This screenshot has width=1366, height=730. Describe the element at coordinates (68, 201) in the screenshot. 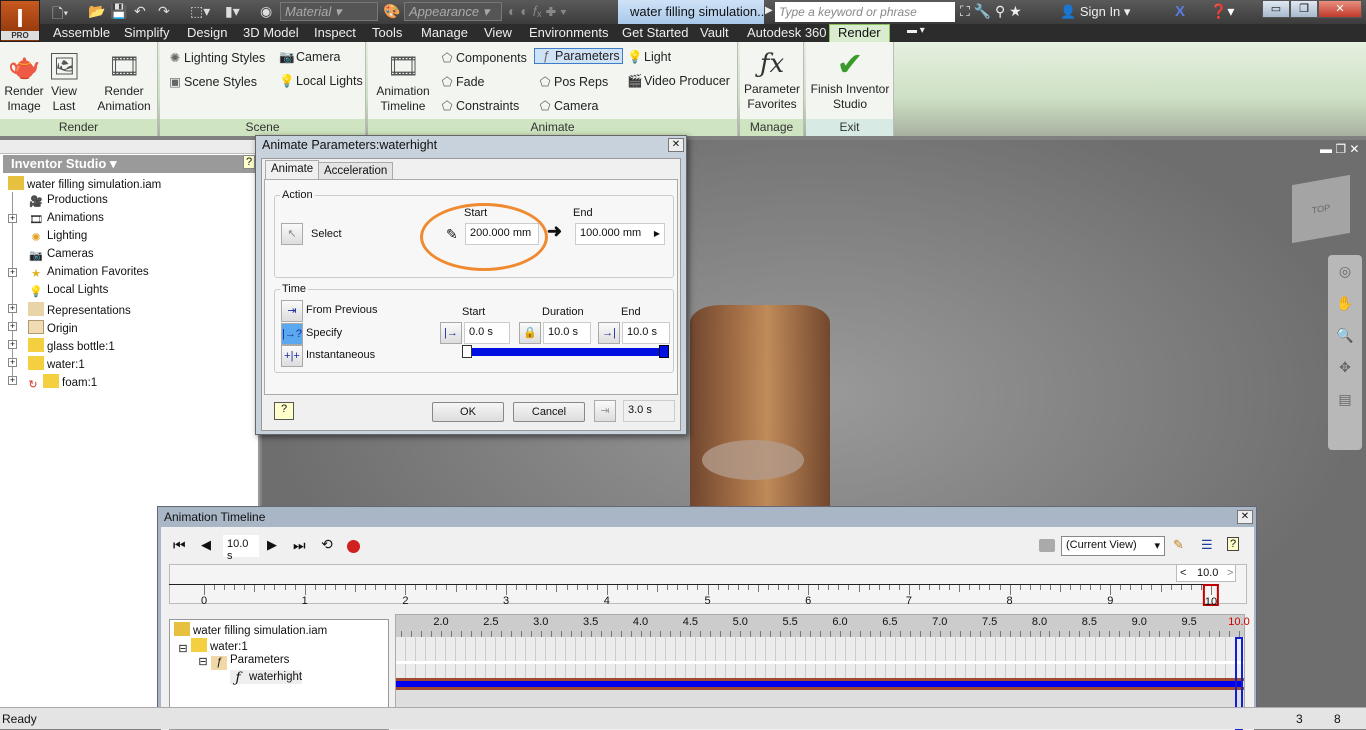

I see `tree-item-productions: 🎥 Productions` at that location.